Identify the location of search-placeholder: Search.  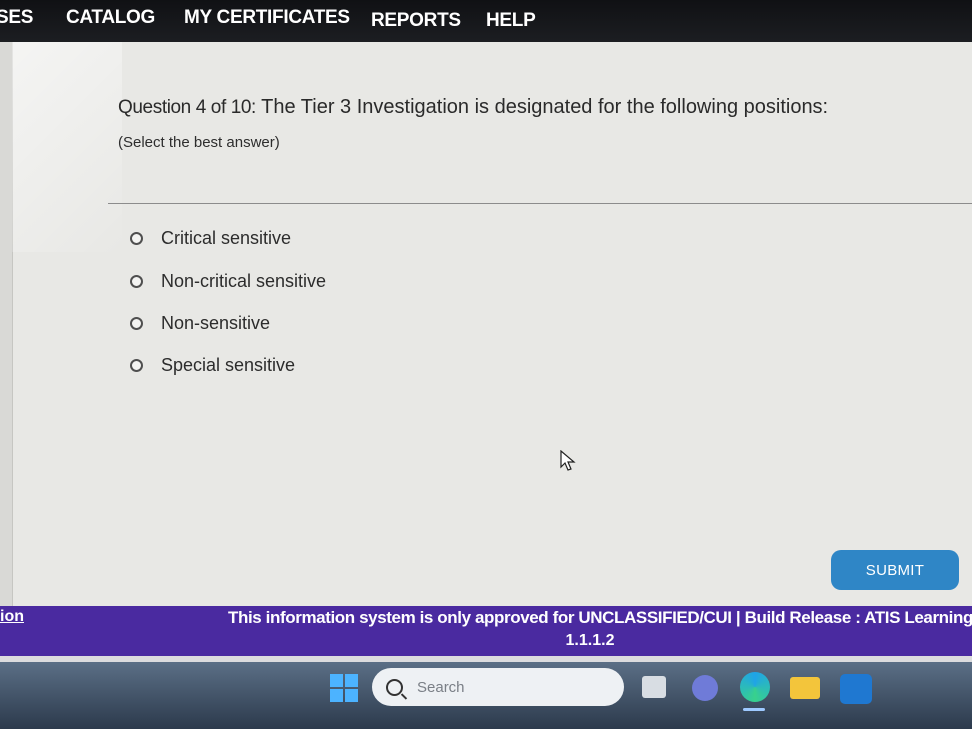
(441, 687).